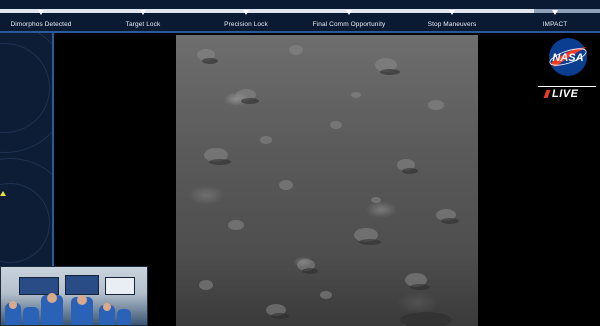 This screenshot has height=326, width=600. Describe the element at coordinates (143, 24) in the screenshot. I see `stage-label: Target Lock` at that location.